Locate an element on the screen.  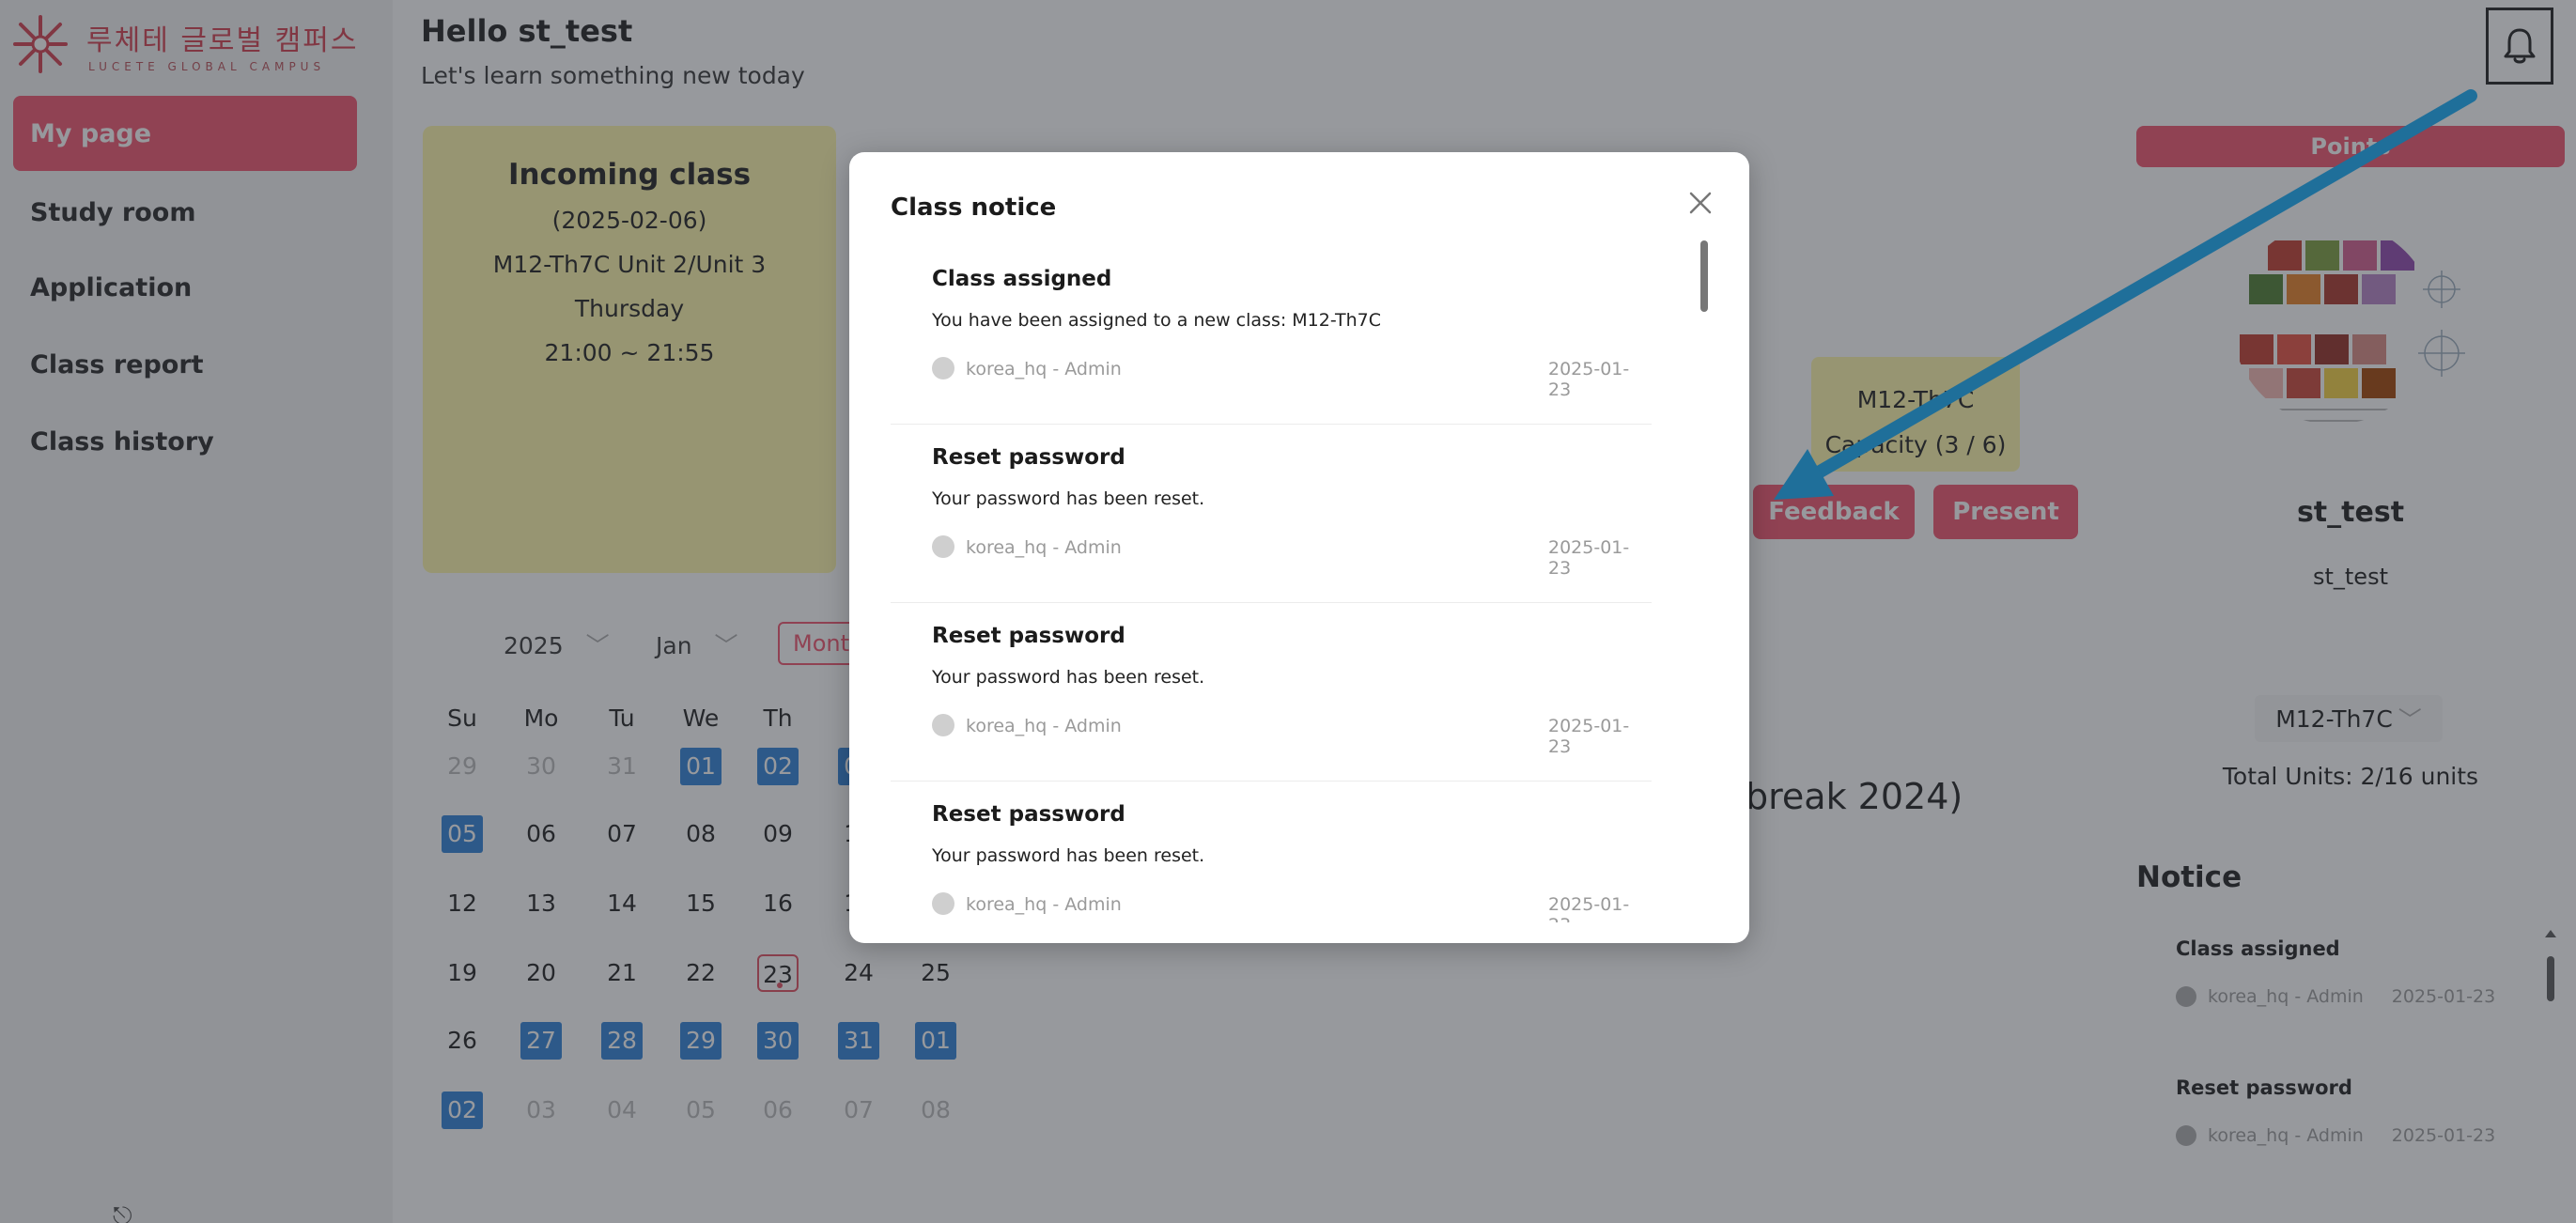
modal-title: Class notice is located at coordinates (974, 208).